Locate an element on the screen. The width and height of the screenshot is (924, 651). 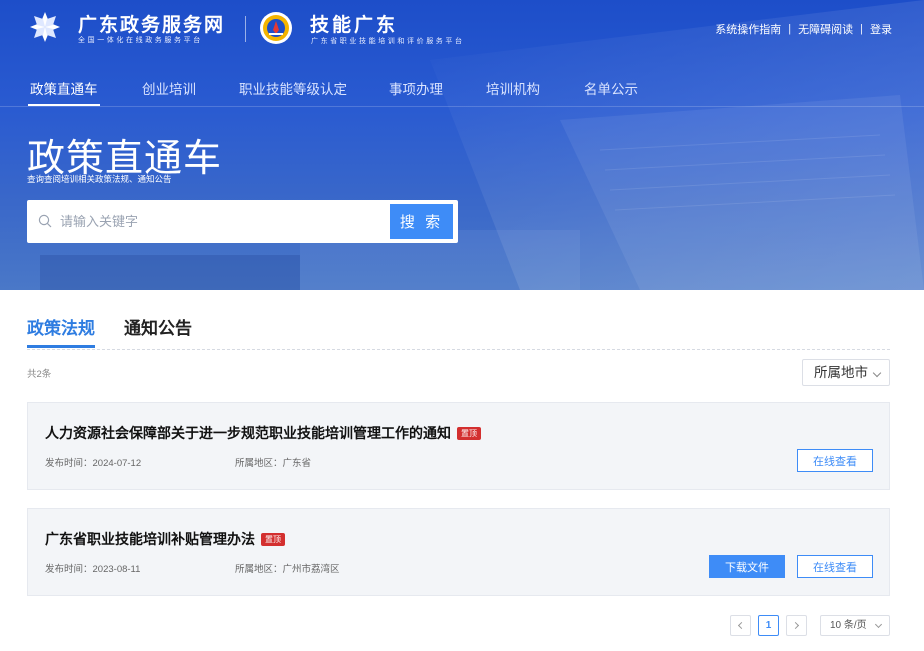
search-input is located at coordinates (220, 221).